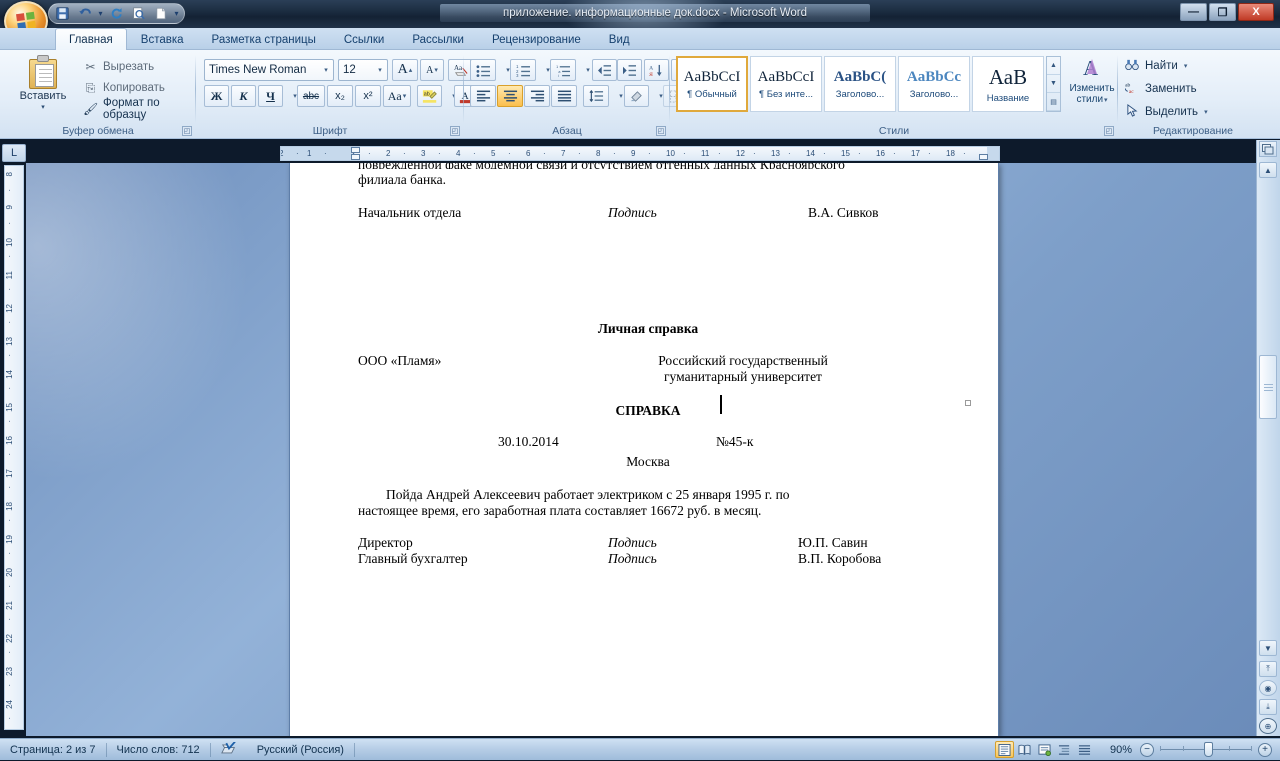 The image size is (1280, 761). What do you see at coordinates (162, 39) in the screenshot?
I see `tab-vstavka: Вставка` at bounding box center [162, 39].